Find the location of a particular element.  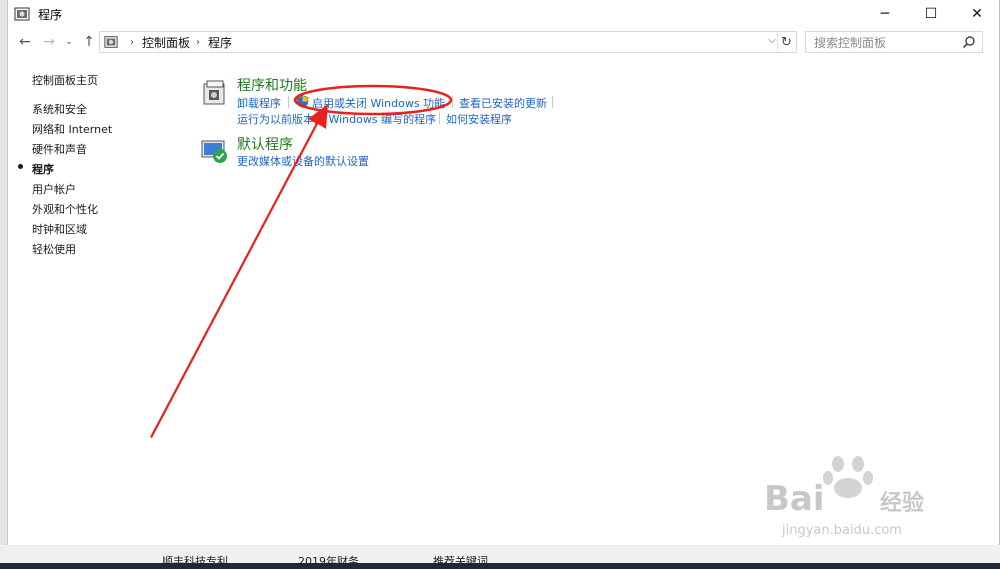

taskbar-item: 顺丰科技专利 is located at coordinates (195, 561).